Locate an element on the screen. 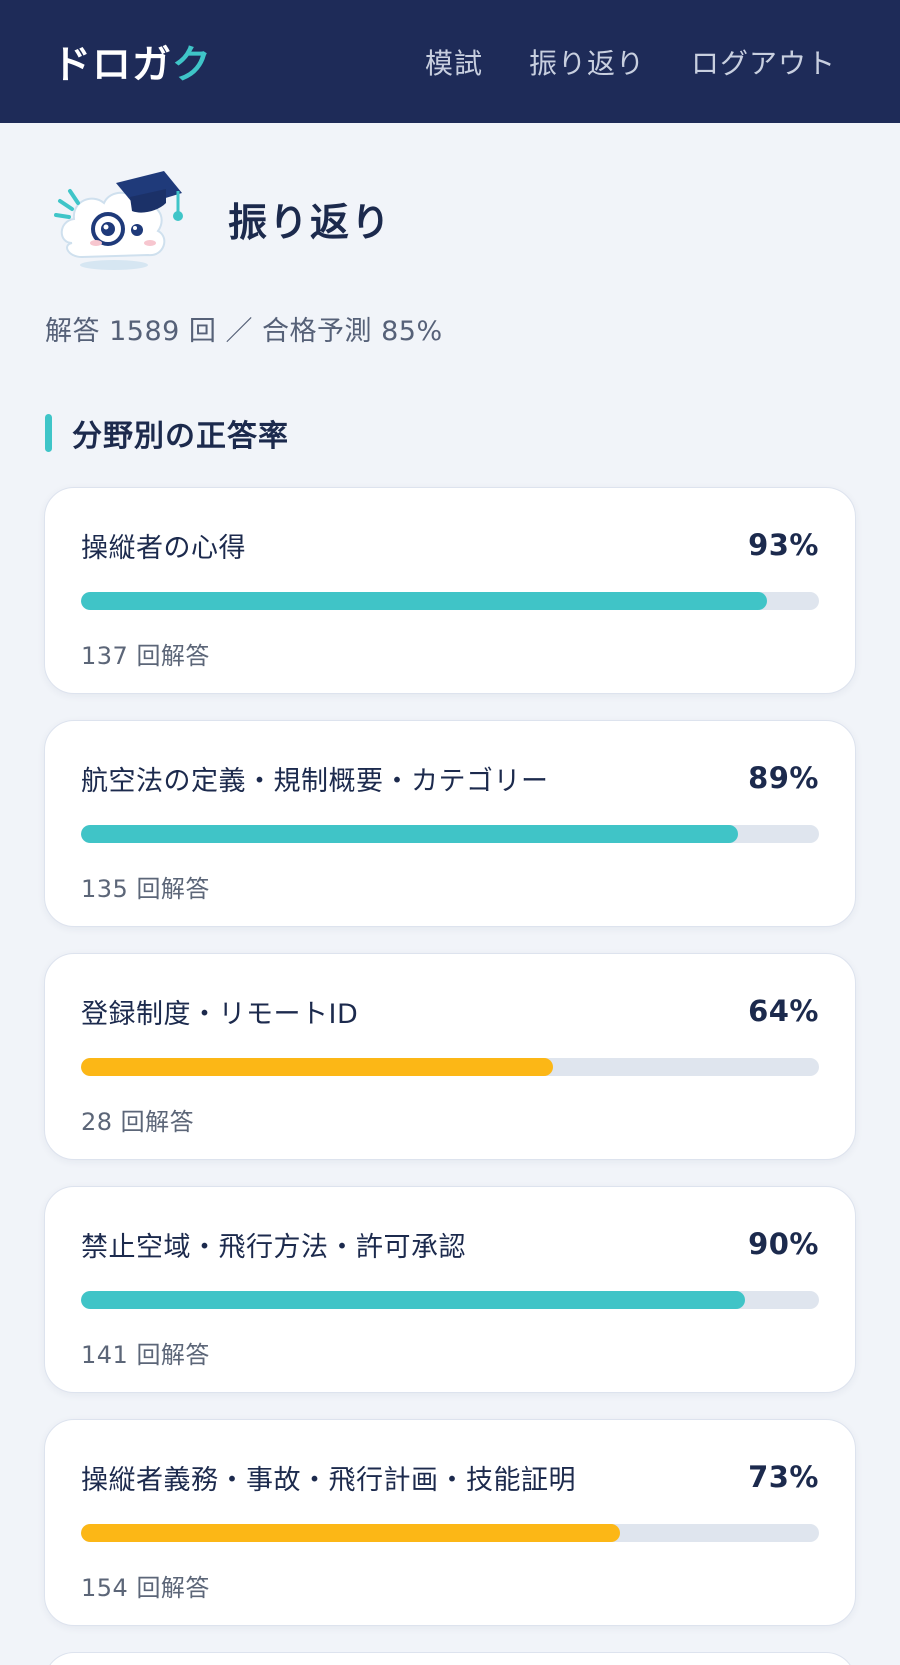  category-percent: 93% is located at coordinates (783, 545).